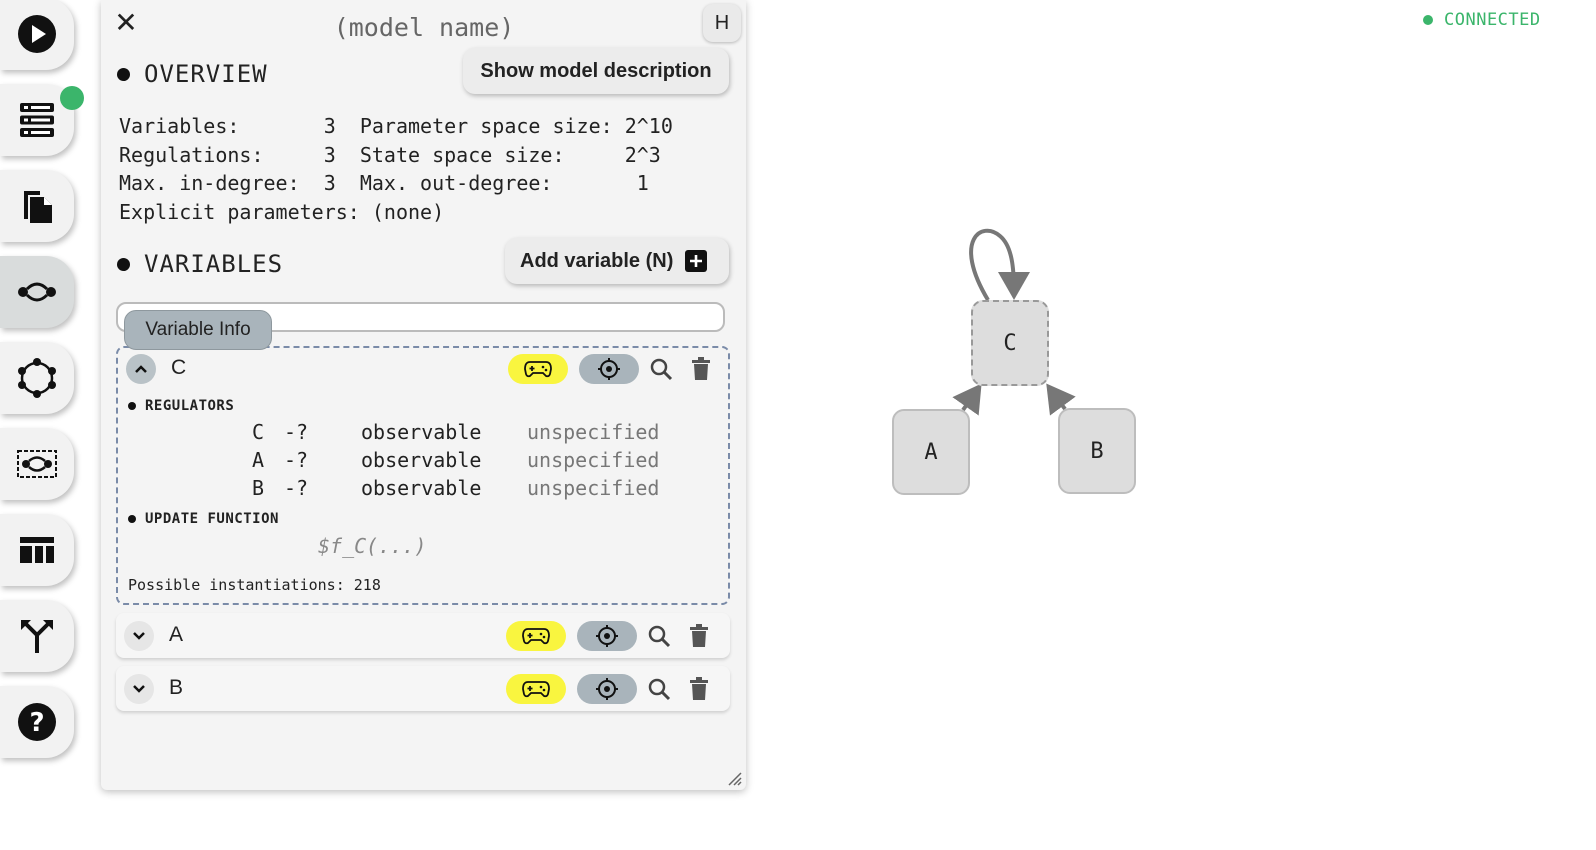  I want to click on update-function-title: UPDATE FUNCTION, so click(203, 519).